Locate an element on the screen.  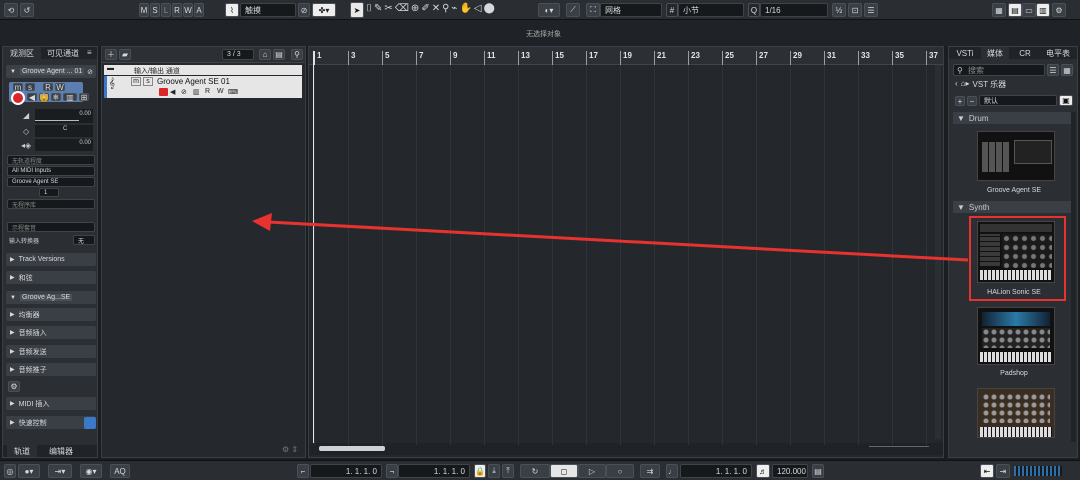
left-zone-icon: ▤ is located at coordinates (1015, 10).